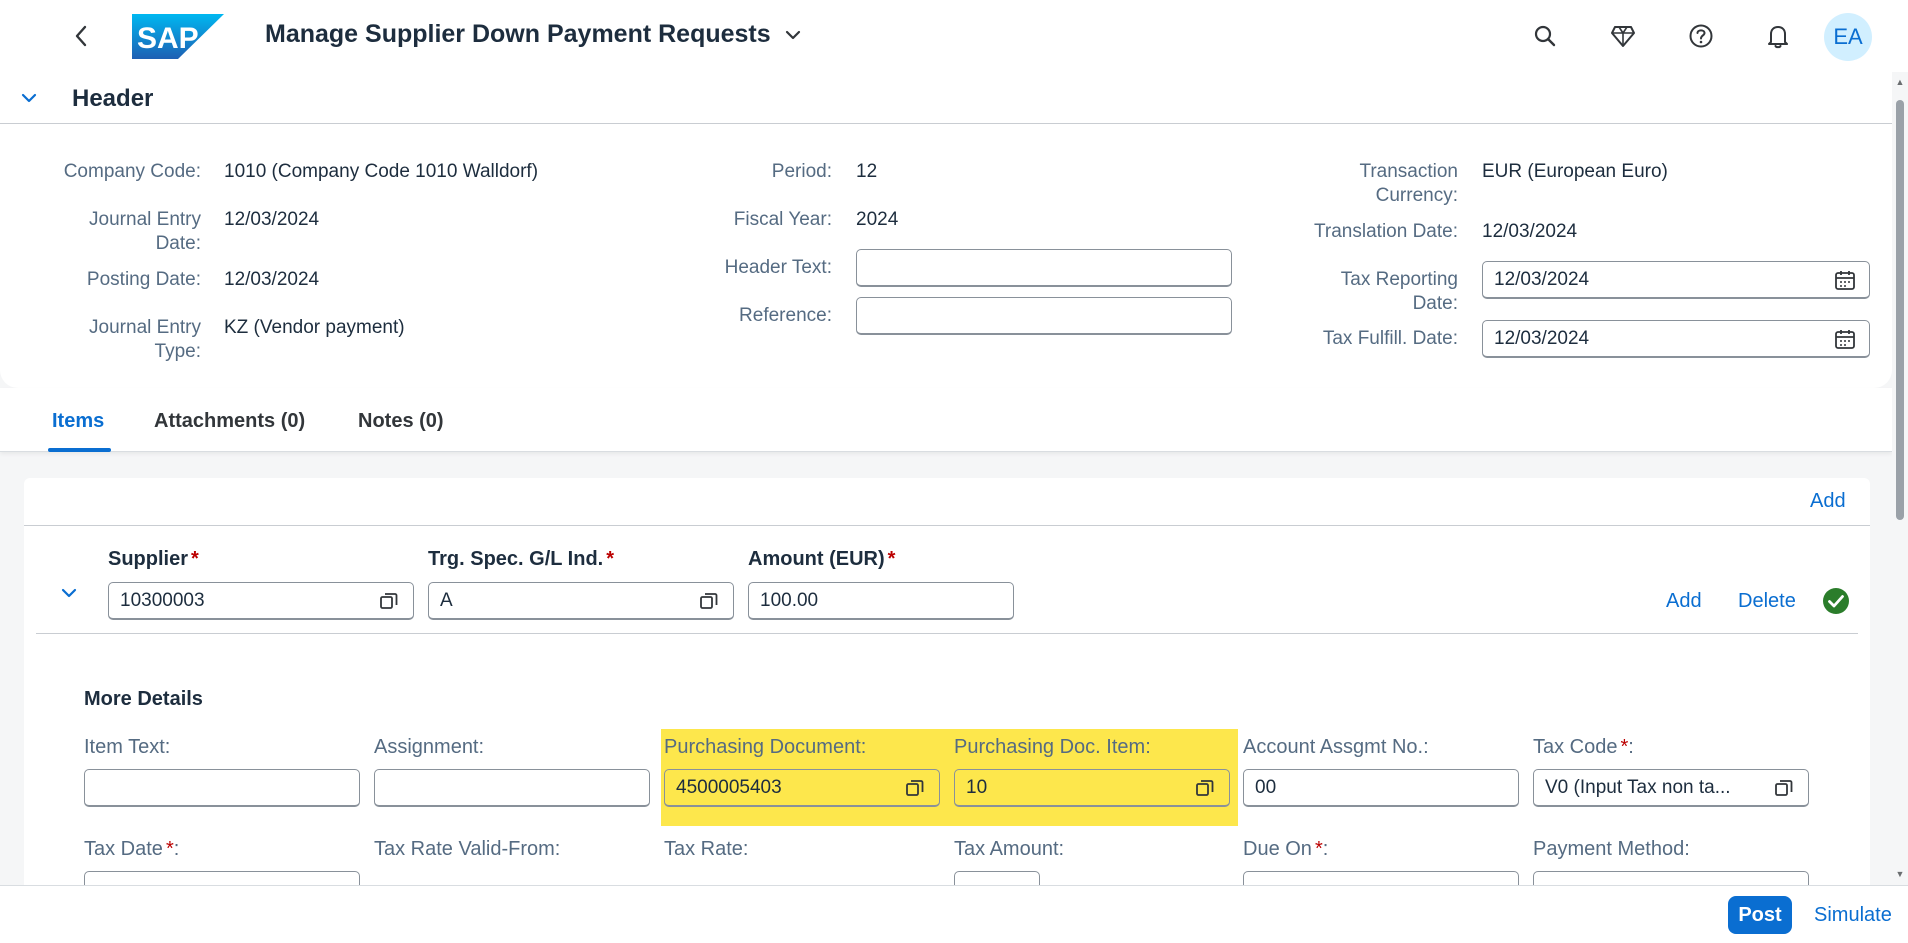  I want to click on label-line: Currency:, so click(1416, 195).